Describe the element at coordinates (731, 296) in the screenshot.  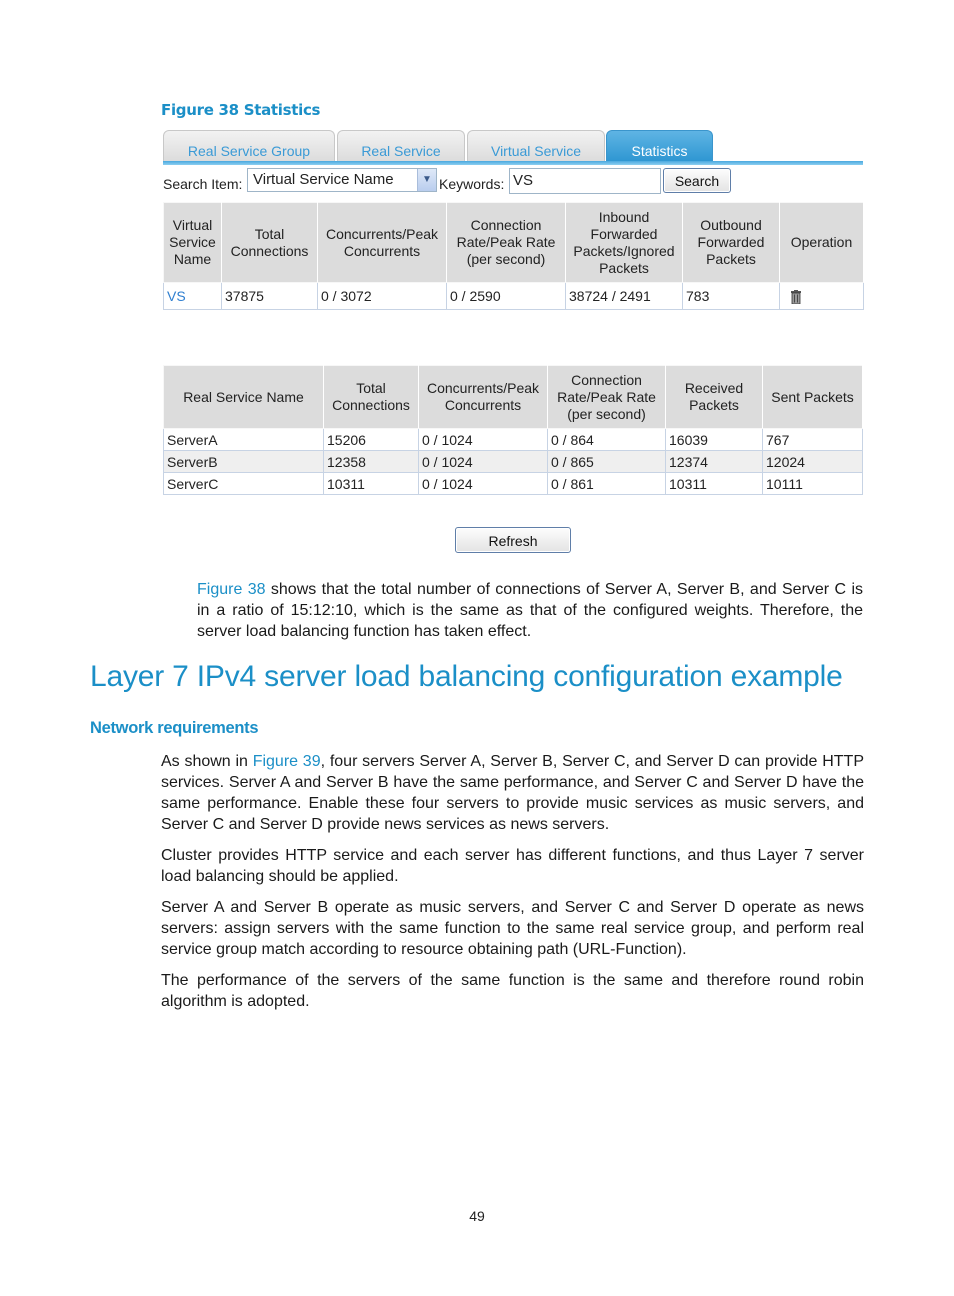
I see `cell-outbound: 783` at that location.